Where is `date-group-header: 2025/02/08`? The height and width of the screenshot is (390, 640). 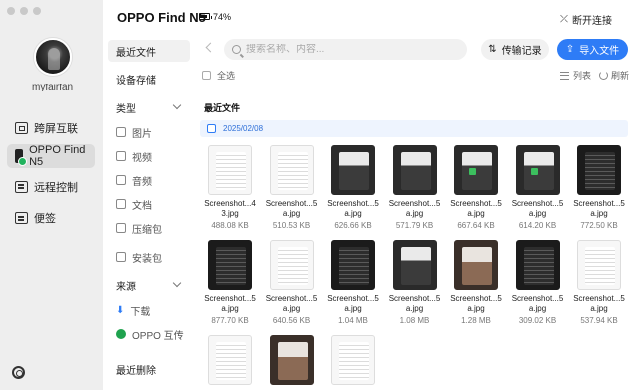 date-group-header: 2025/02/08 is located at coordinates (414, 128).